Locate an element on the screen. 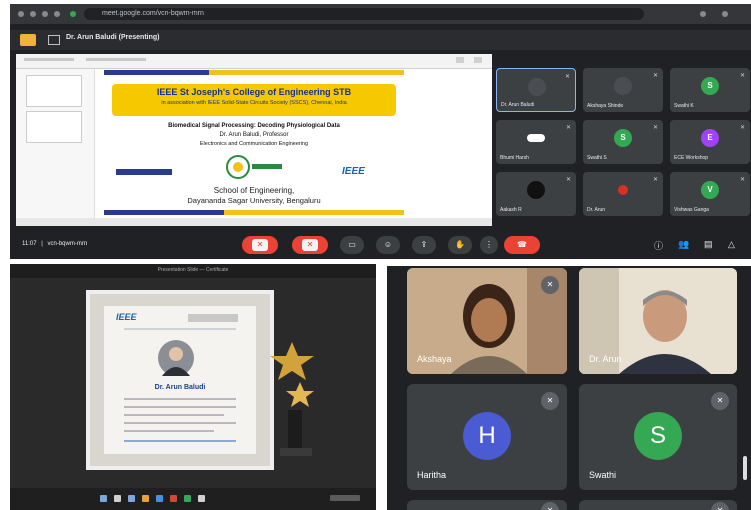  camera-off-icon: ✕ is located at coordinates (310, 244).